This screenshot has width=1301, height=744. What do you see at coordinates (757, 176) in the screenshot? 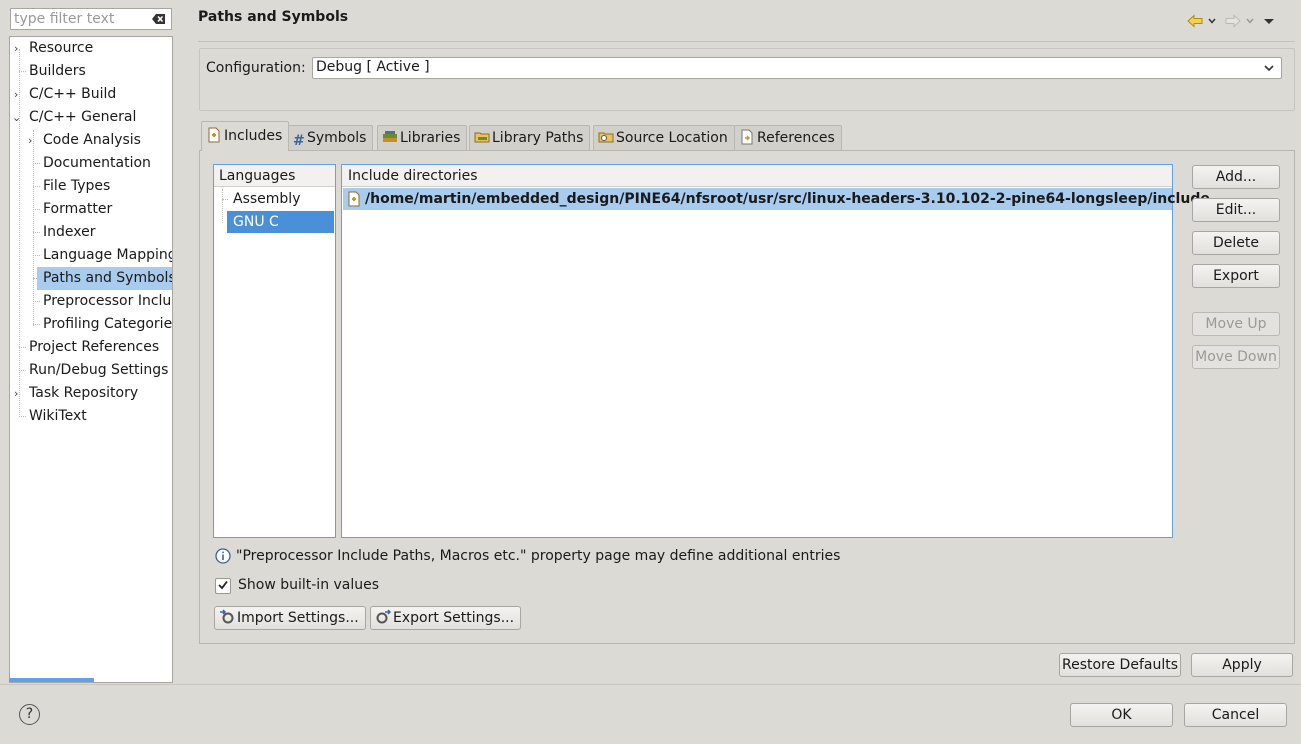
I see `include-directories-header: Include directories` at bounding box center [757, 176].